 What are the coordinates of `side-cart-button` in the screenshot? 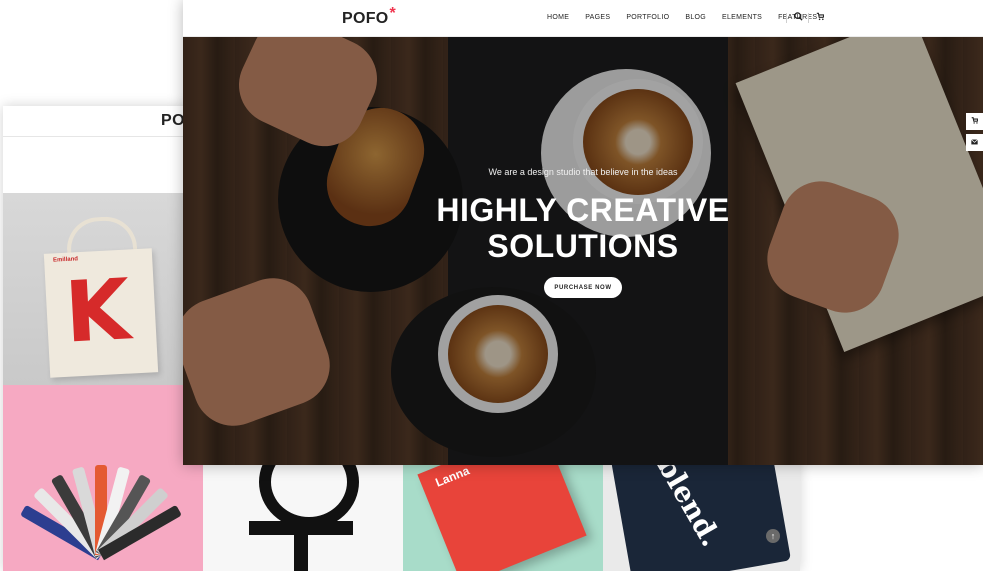 It's located at (974, 121).